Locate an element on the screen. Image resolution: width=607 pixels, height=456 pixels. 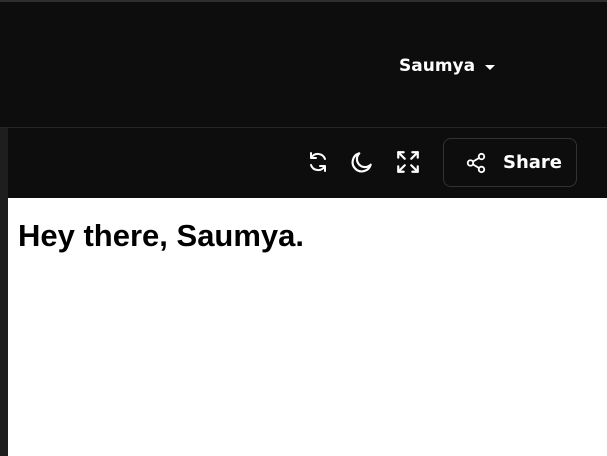
share-button: Share is located at coordinates (510, 162).